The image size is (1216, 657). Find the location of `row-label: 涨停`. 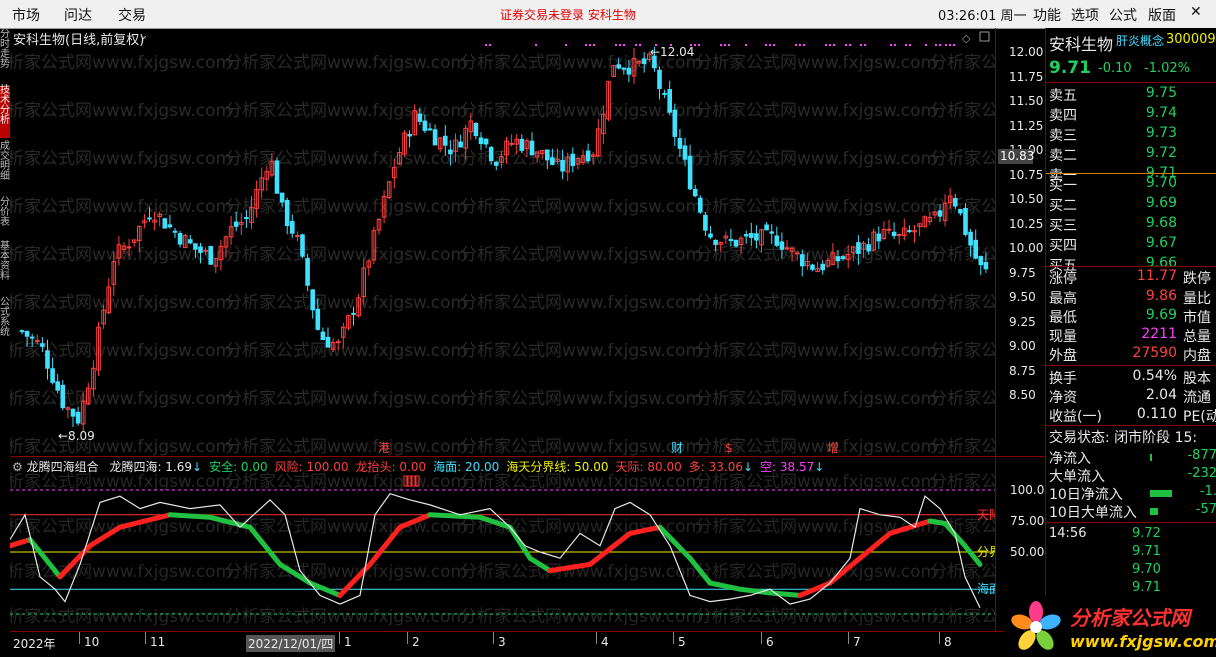

row-label: 涨停 is located at coordinates (1063, 279).